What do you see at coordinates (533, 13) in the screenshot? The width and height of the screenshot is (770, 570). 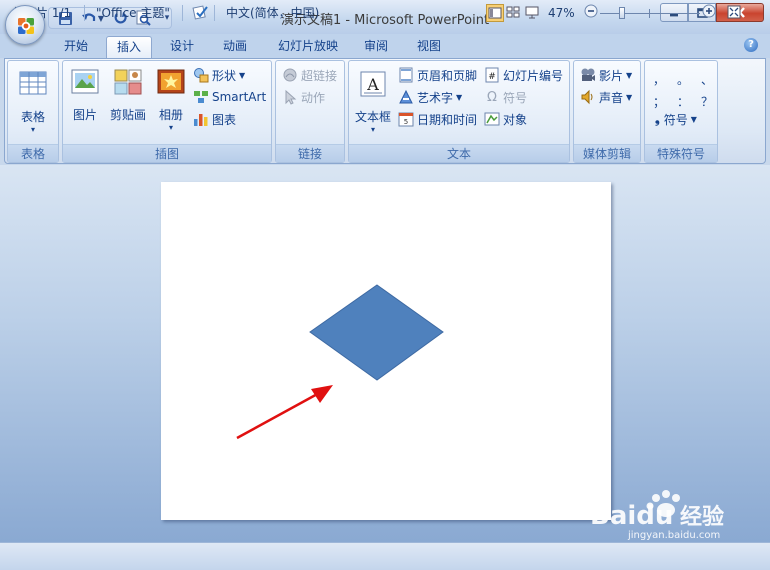 I see `slideshow-view-icon` at bounding box center [533, 13].